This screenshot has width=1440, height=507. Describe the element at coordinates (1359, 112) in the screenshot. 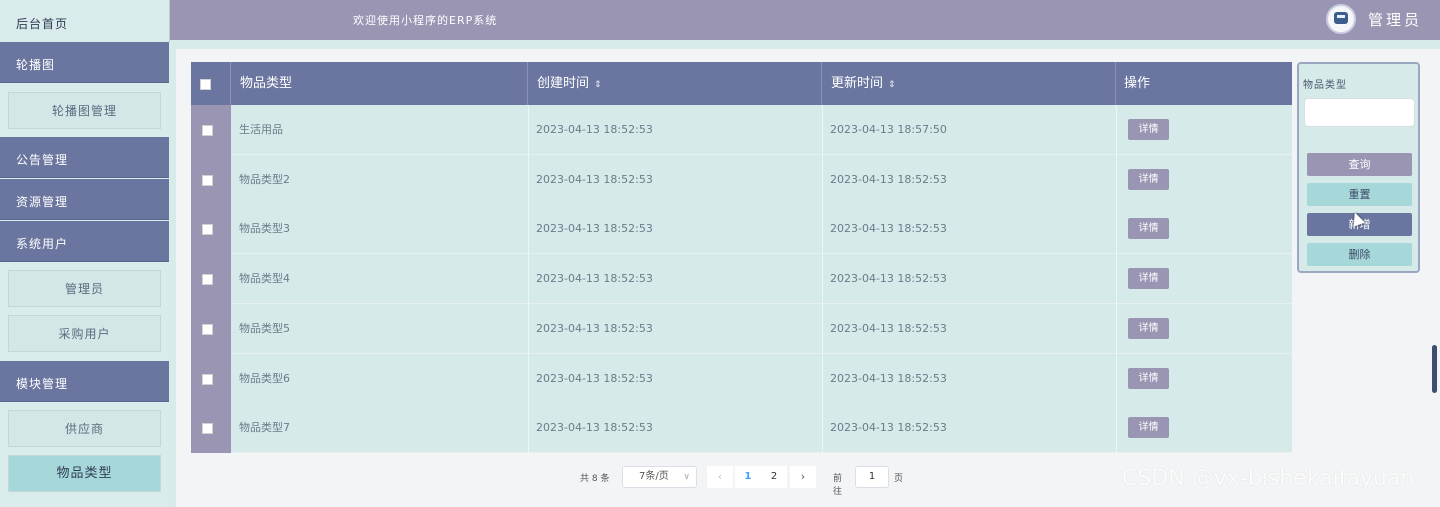

I see `item-type-search-input` at that location.